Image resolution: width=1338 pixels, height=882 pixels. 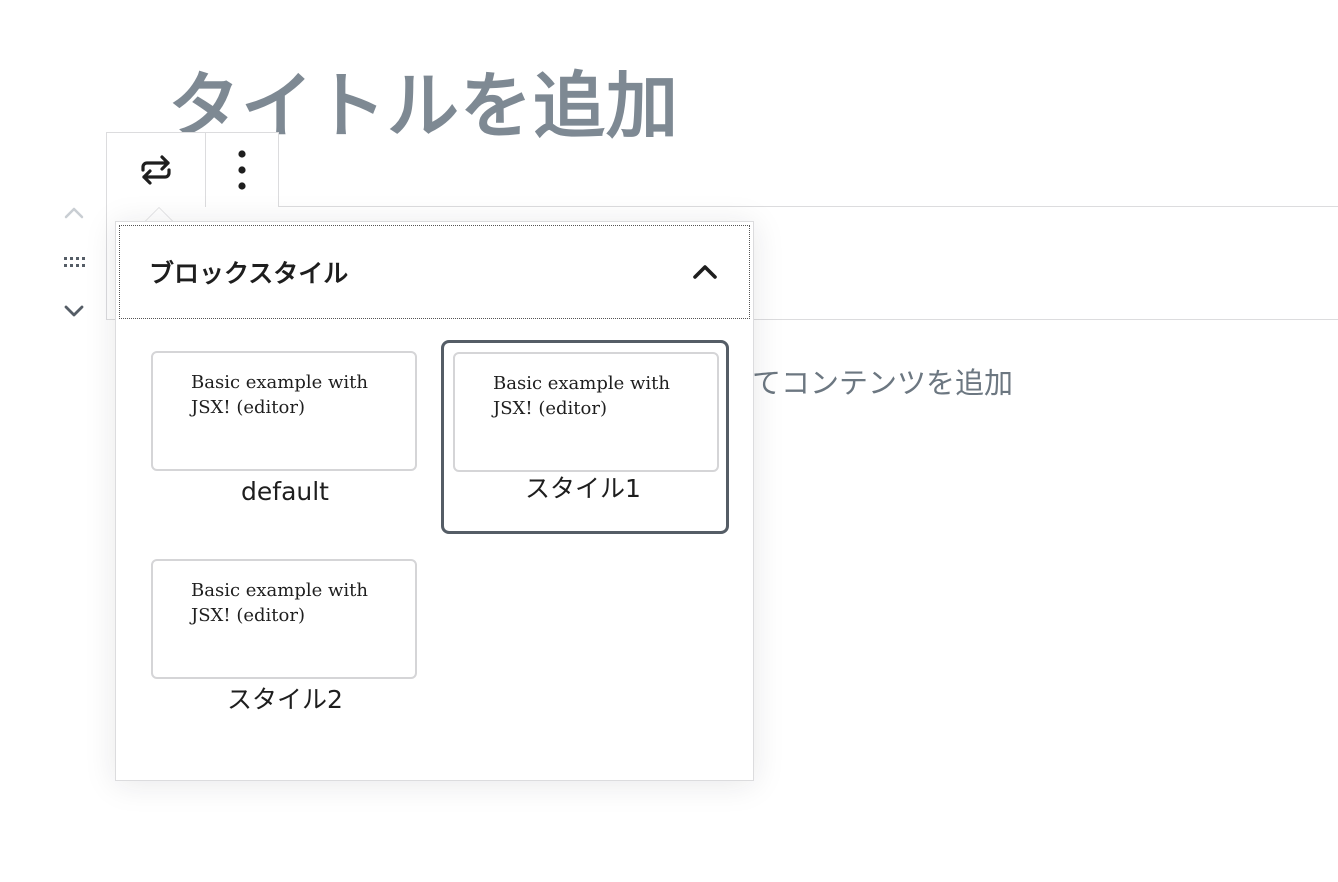 I want to click on move-down-button, so click(x=74, y=311).